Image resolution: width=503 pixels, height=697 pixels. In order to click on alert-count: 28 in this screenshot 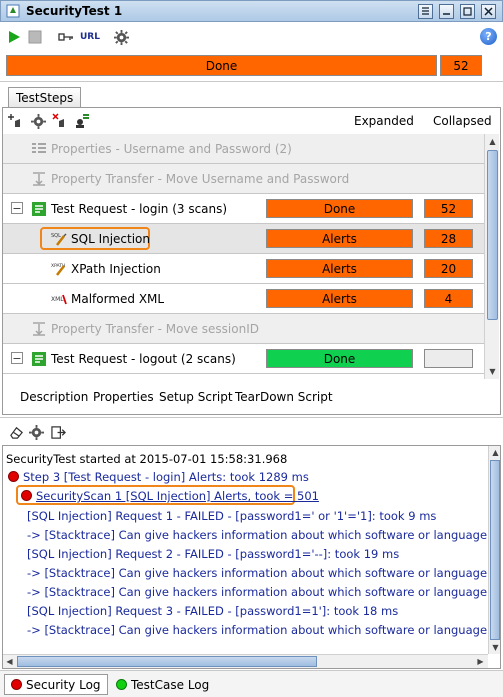, I will do `click(448, 238)`.